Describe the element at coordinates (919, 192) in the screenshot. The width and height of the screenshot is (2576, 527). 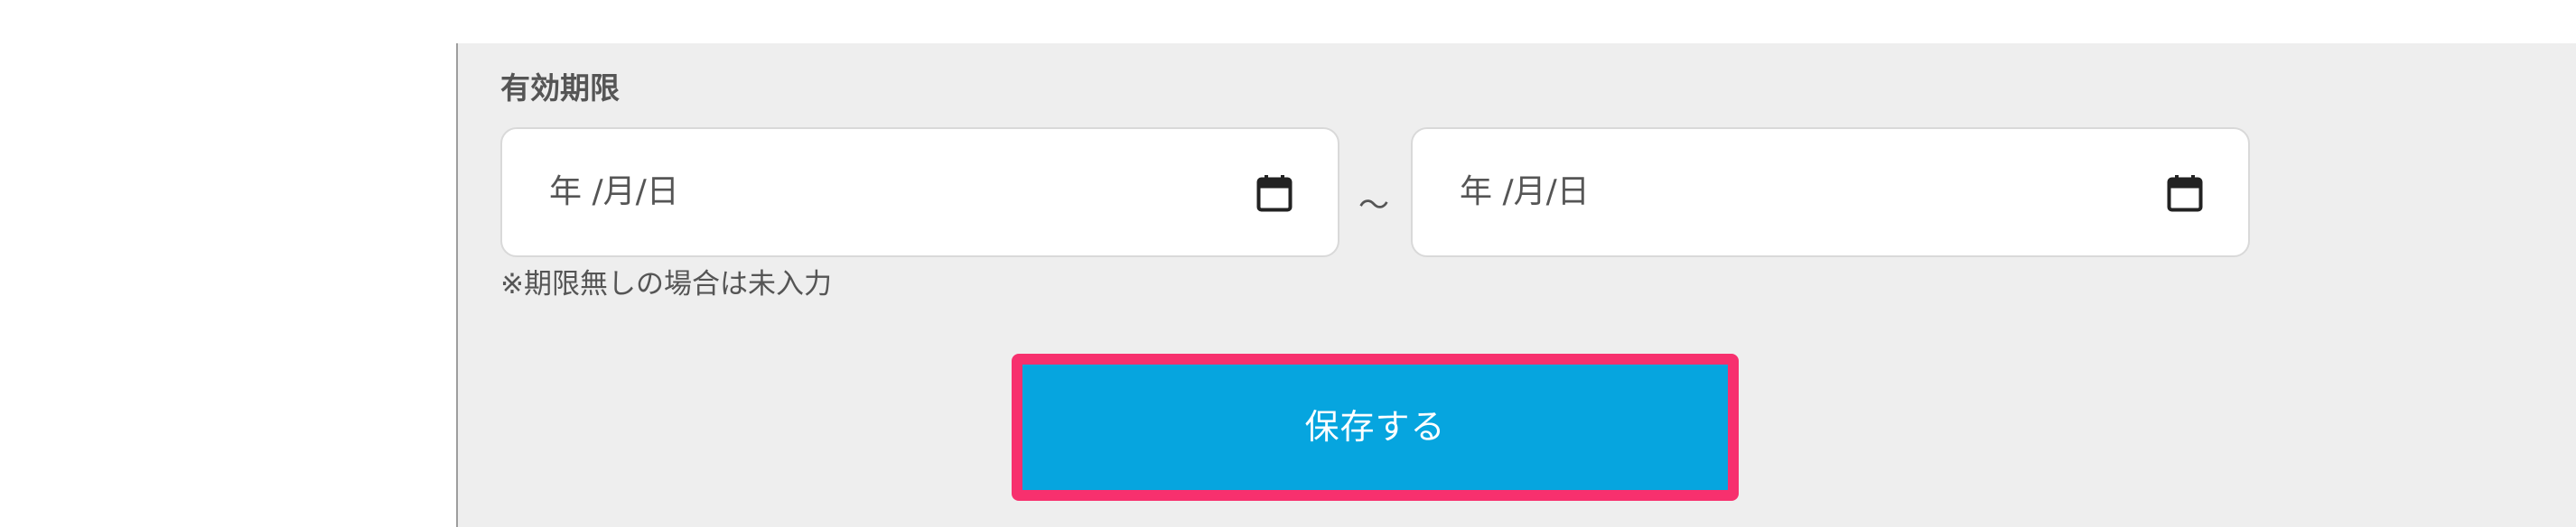
I see `start-date-input: 年 /月/日` at that location.